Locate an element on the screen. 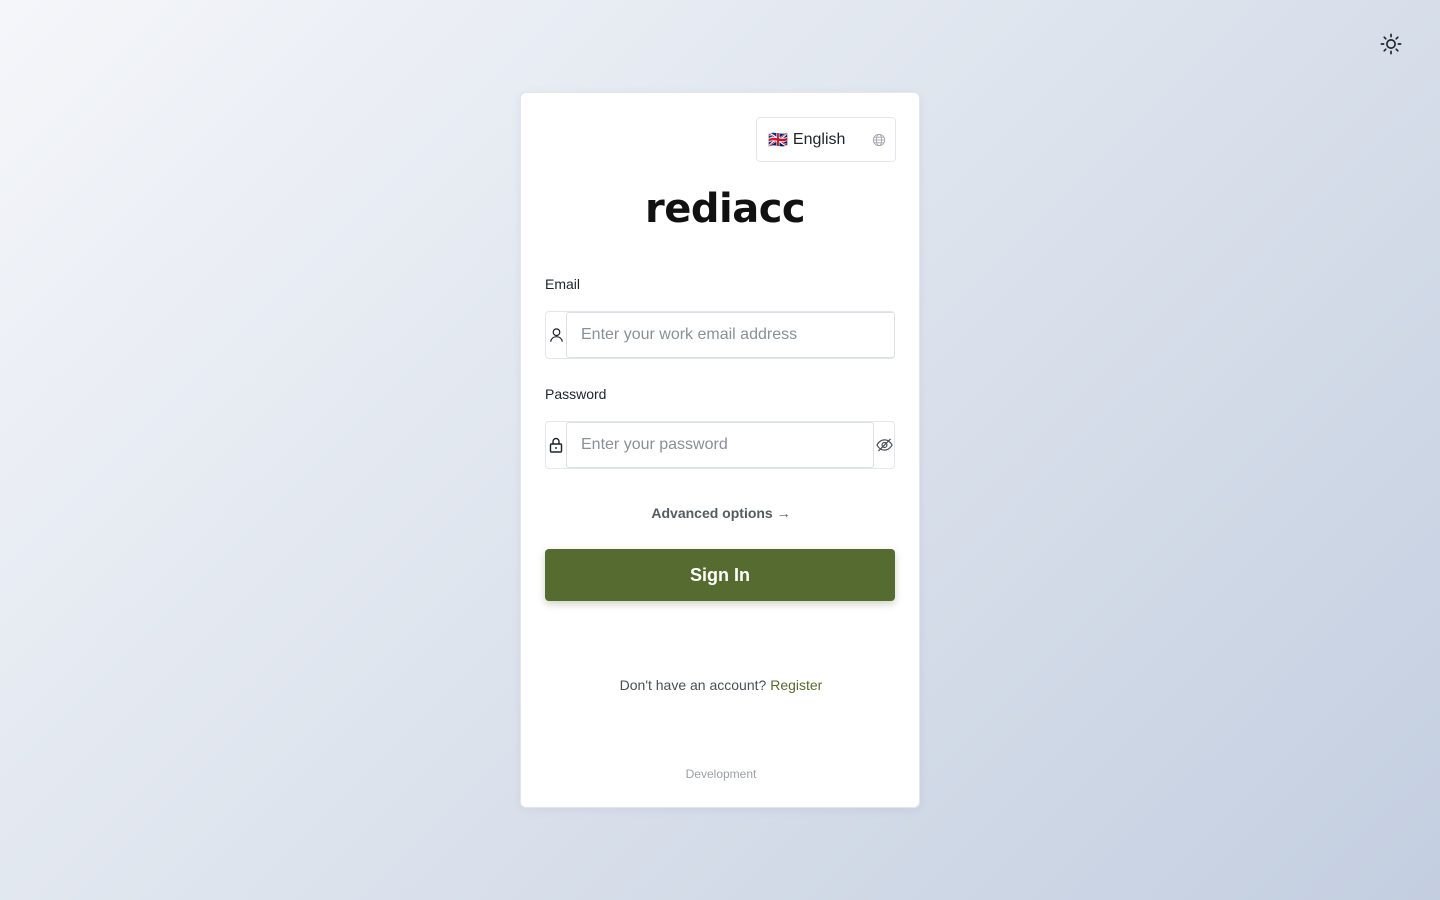  sun-icon is located at coordinates (1391, 44).